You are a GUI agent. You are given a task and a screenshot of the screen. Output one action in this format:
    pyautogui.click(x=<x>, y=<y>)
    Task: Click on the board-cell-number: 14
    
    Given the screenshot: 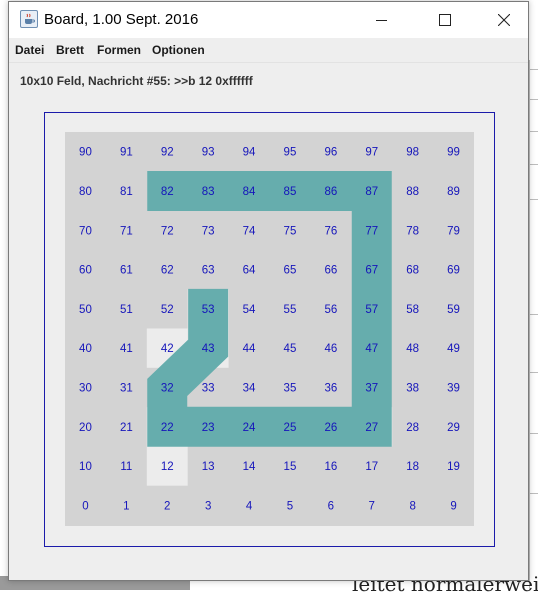 What is the action you would take?
    pyautogui.click(x=249, y=467)
    